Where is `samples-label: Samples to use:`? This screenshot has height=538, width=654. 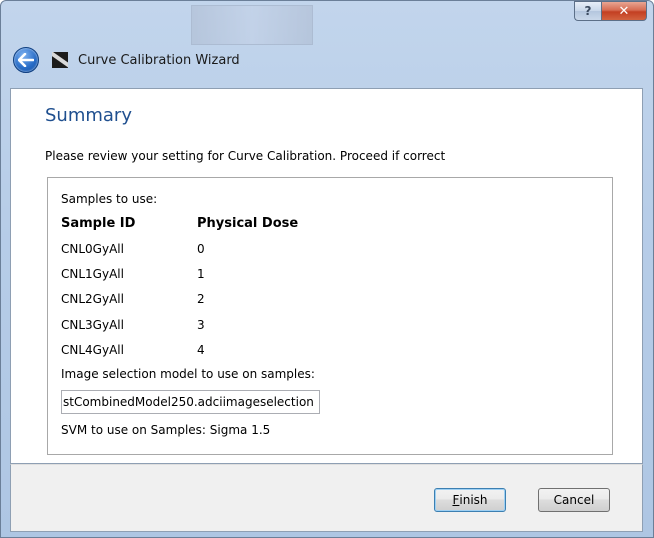 samples-label: Samples to use: is located at coordinates (109, 199).